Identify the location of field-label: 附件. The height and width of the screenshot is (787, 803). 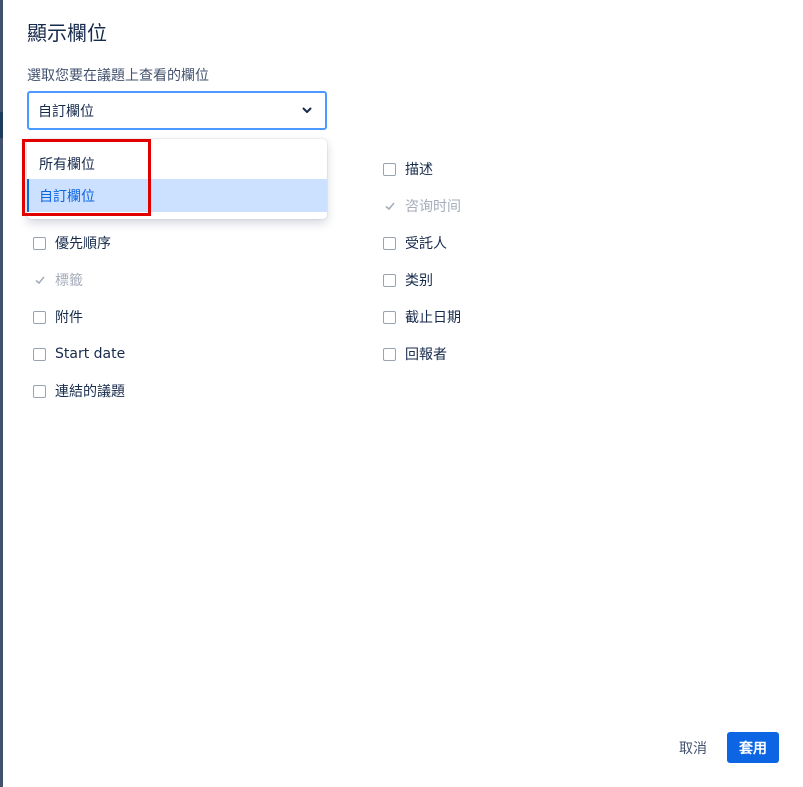
(69, 318).